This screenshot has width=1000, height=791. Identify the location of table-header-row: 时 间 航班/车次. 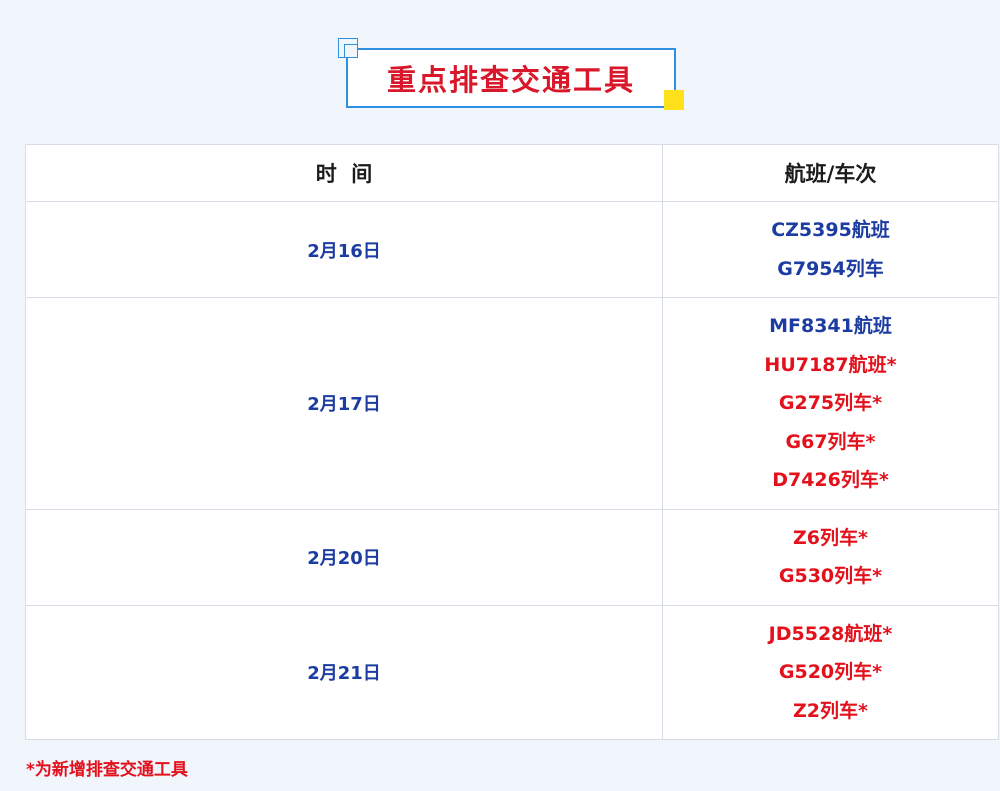
(512, 173).